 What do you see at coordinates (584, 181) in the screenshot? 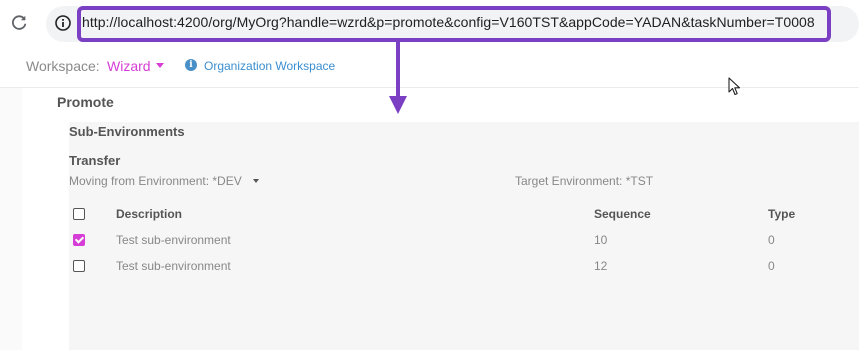
I see `target-environment-label: Target Environment: *TST` at bounding box center [584, 181].